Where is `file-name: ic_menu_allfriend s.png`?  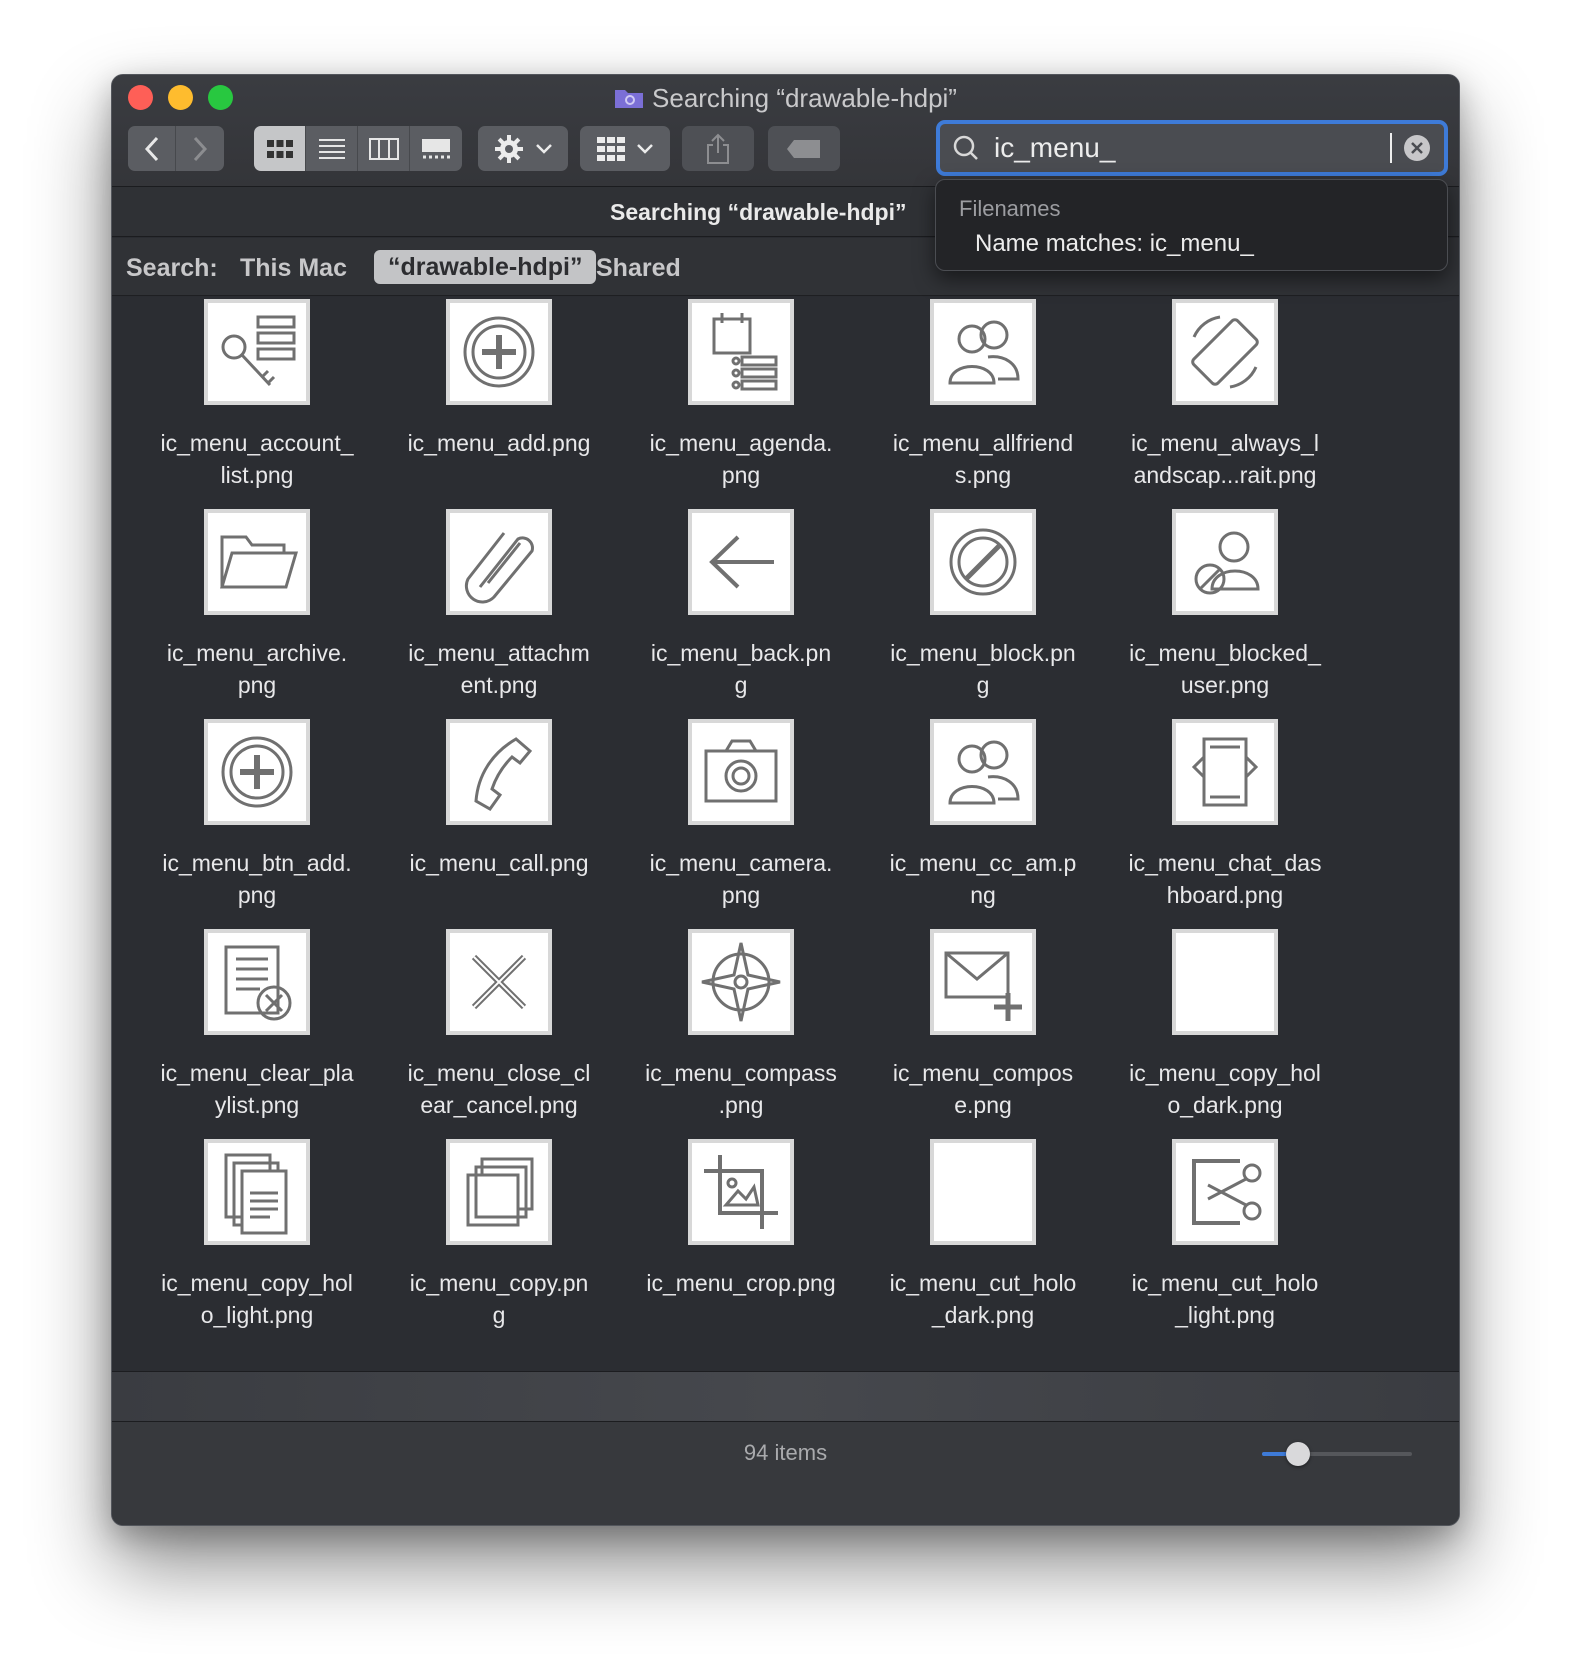 file-name: ic_menu_allfriend s.png is located at coordinates (983, 459).